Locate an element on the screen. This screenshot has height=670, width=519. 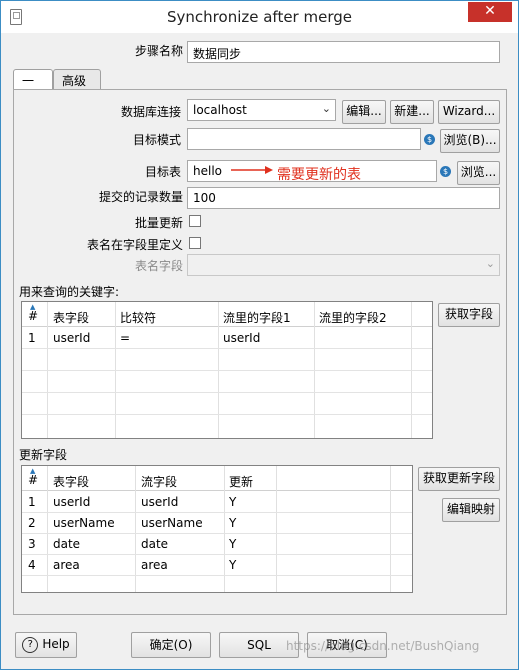
tablename-field-label: 表名字段 is located at coordinates (158, 266).